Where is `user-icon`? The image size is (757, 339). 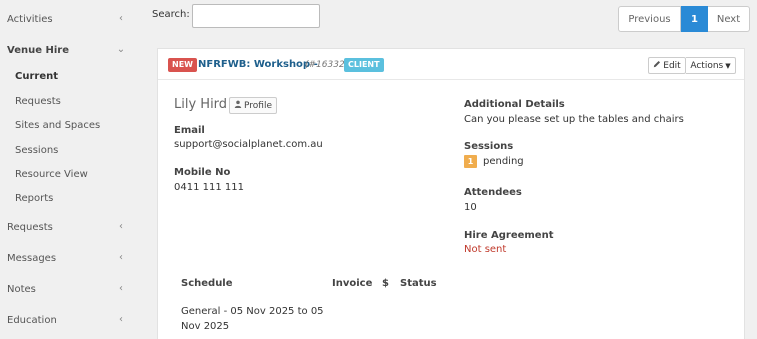
user-icon is located at coordinates (238, 105).